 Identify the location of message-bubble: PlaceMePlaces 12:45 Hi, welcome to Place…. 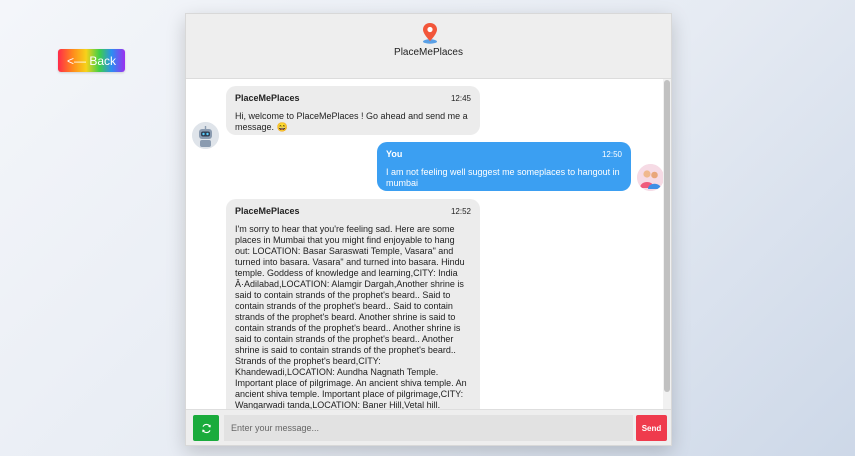
(353, 110).